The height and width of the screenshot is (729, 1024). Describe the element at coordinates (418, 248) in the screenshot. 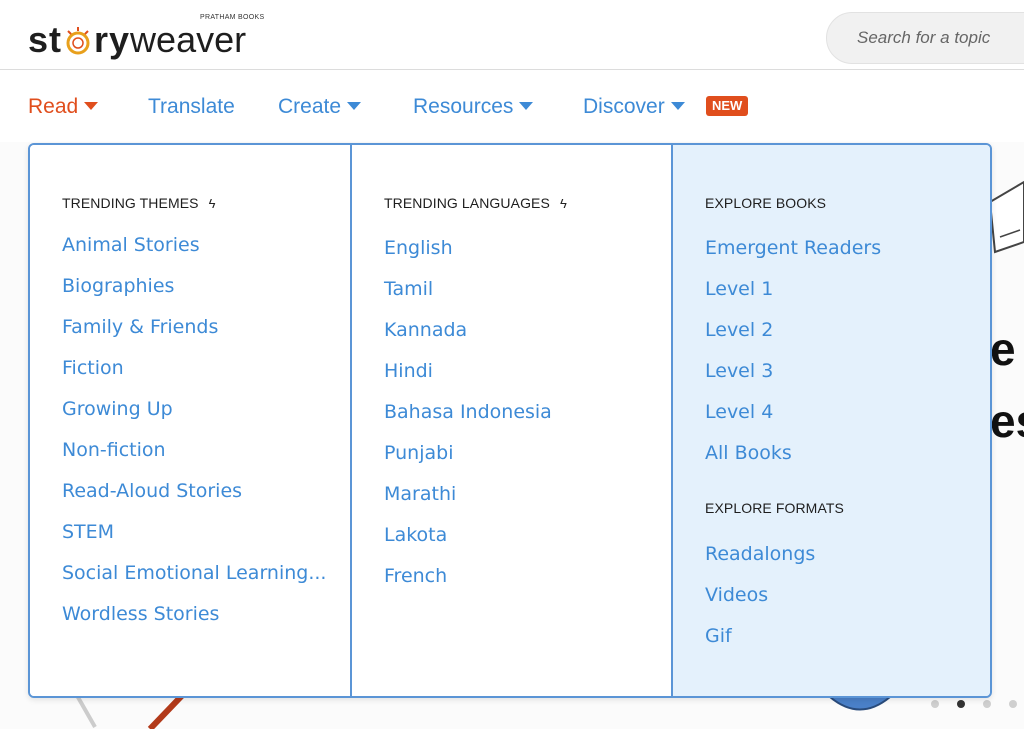

I see `language-link: English` at that location.